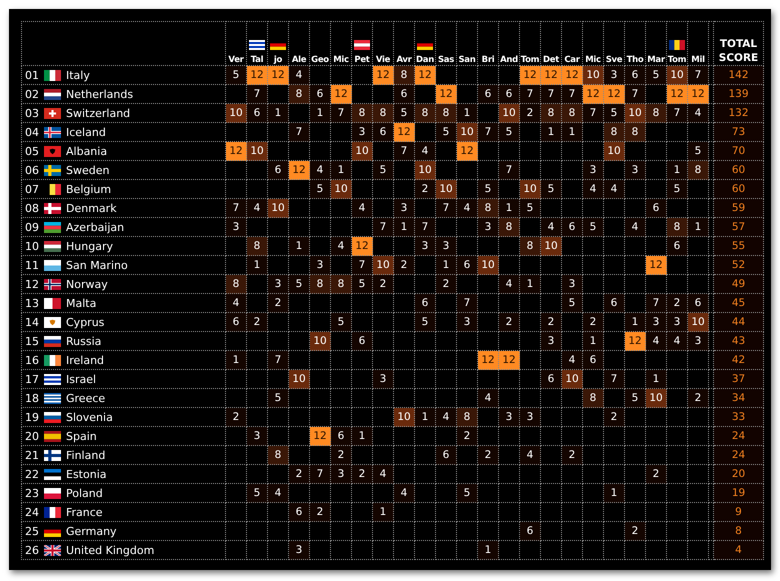 Image resolution: width=780 pixels, height=581 pixels. What do you see at coordinates (614, 60) in the screenshot?
I see `juror-label: Sve` at bounding box center [614, 60].